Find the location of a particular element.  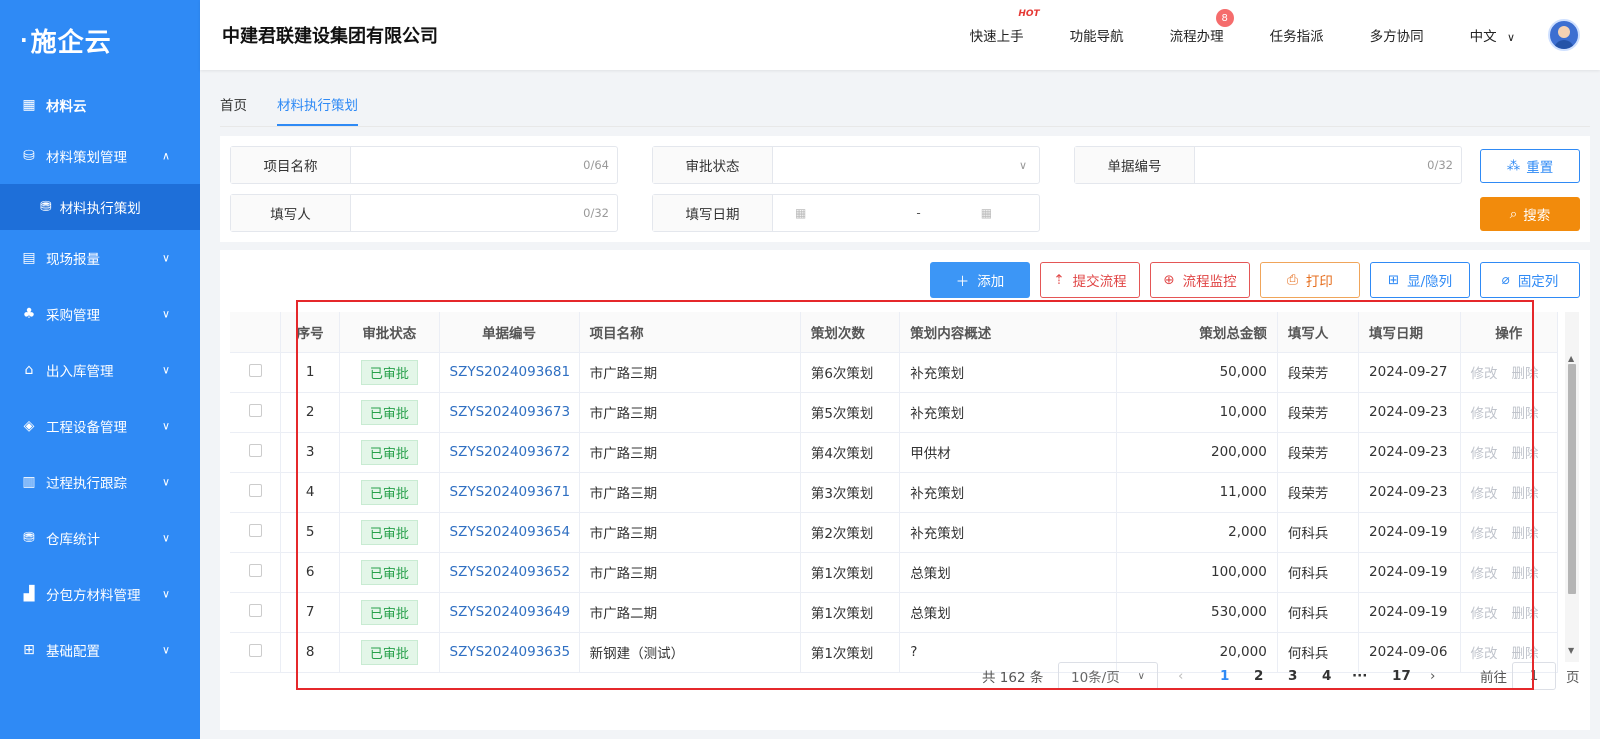

table-scrollbar: ▲ ▼ is located at coordinates (1572, 487).